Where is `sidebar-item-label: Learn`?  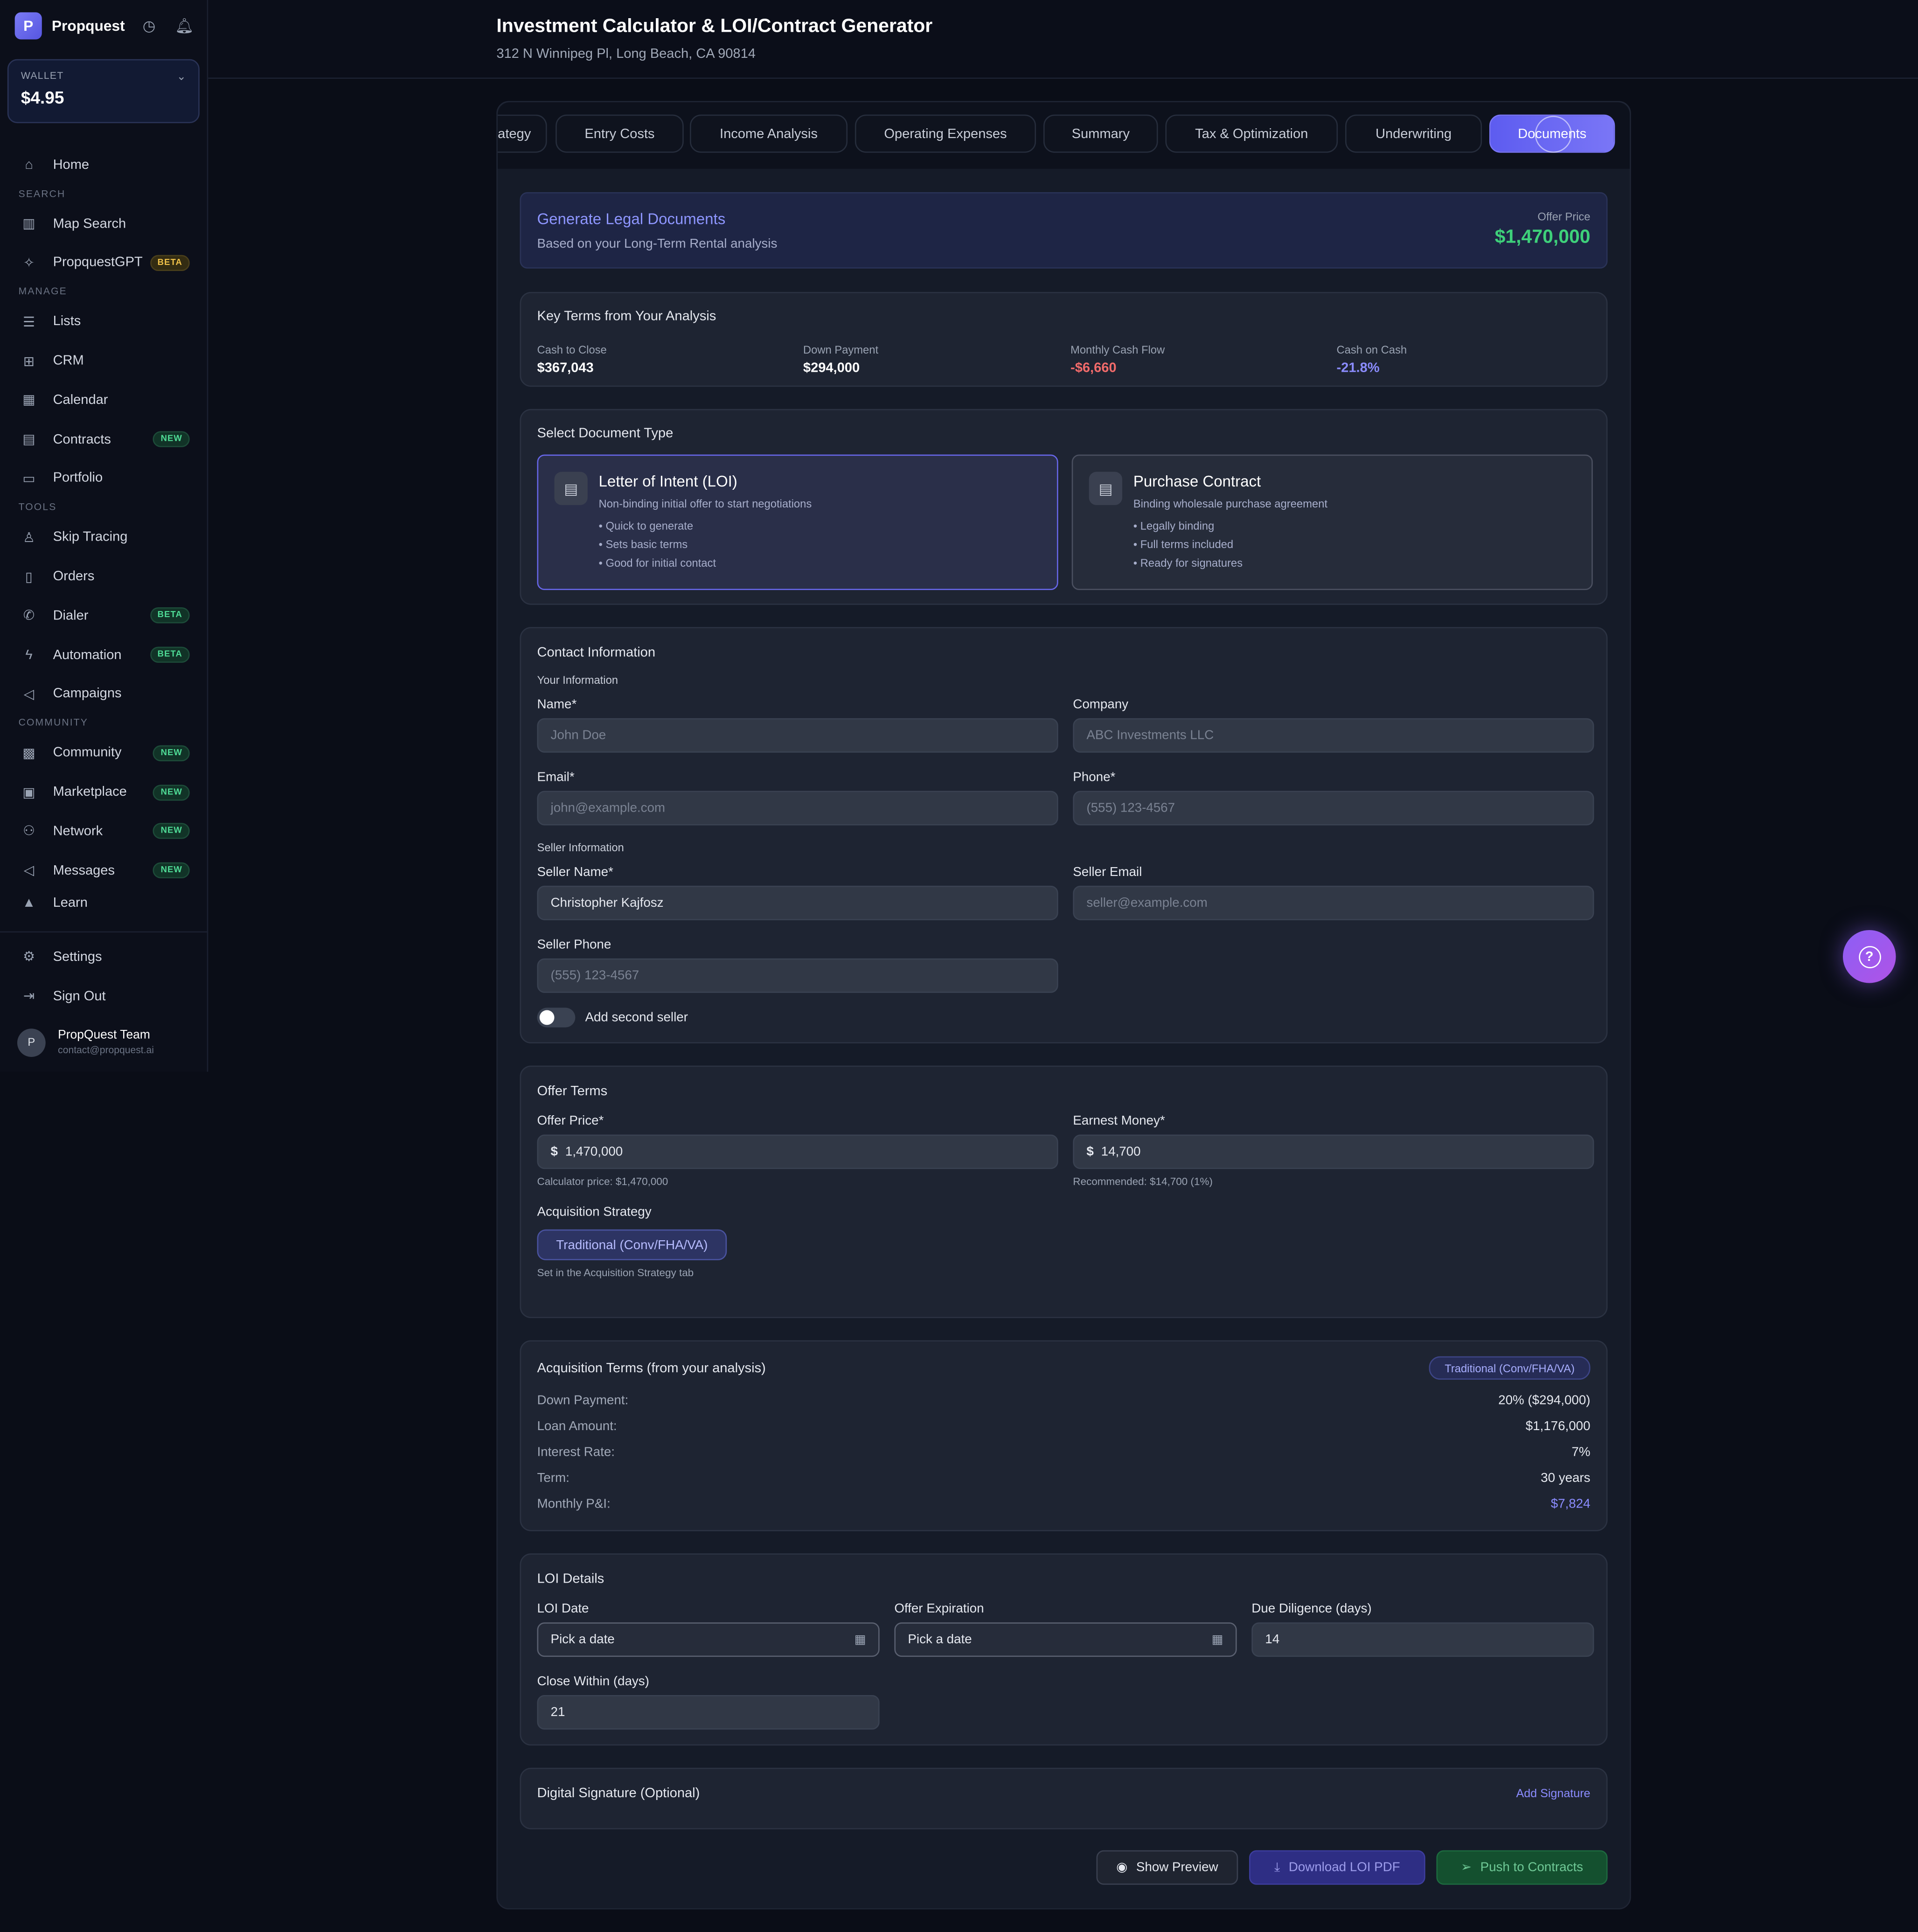
sidebar-item-label: Learn is located at coordinates (70, 901).